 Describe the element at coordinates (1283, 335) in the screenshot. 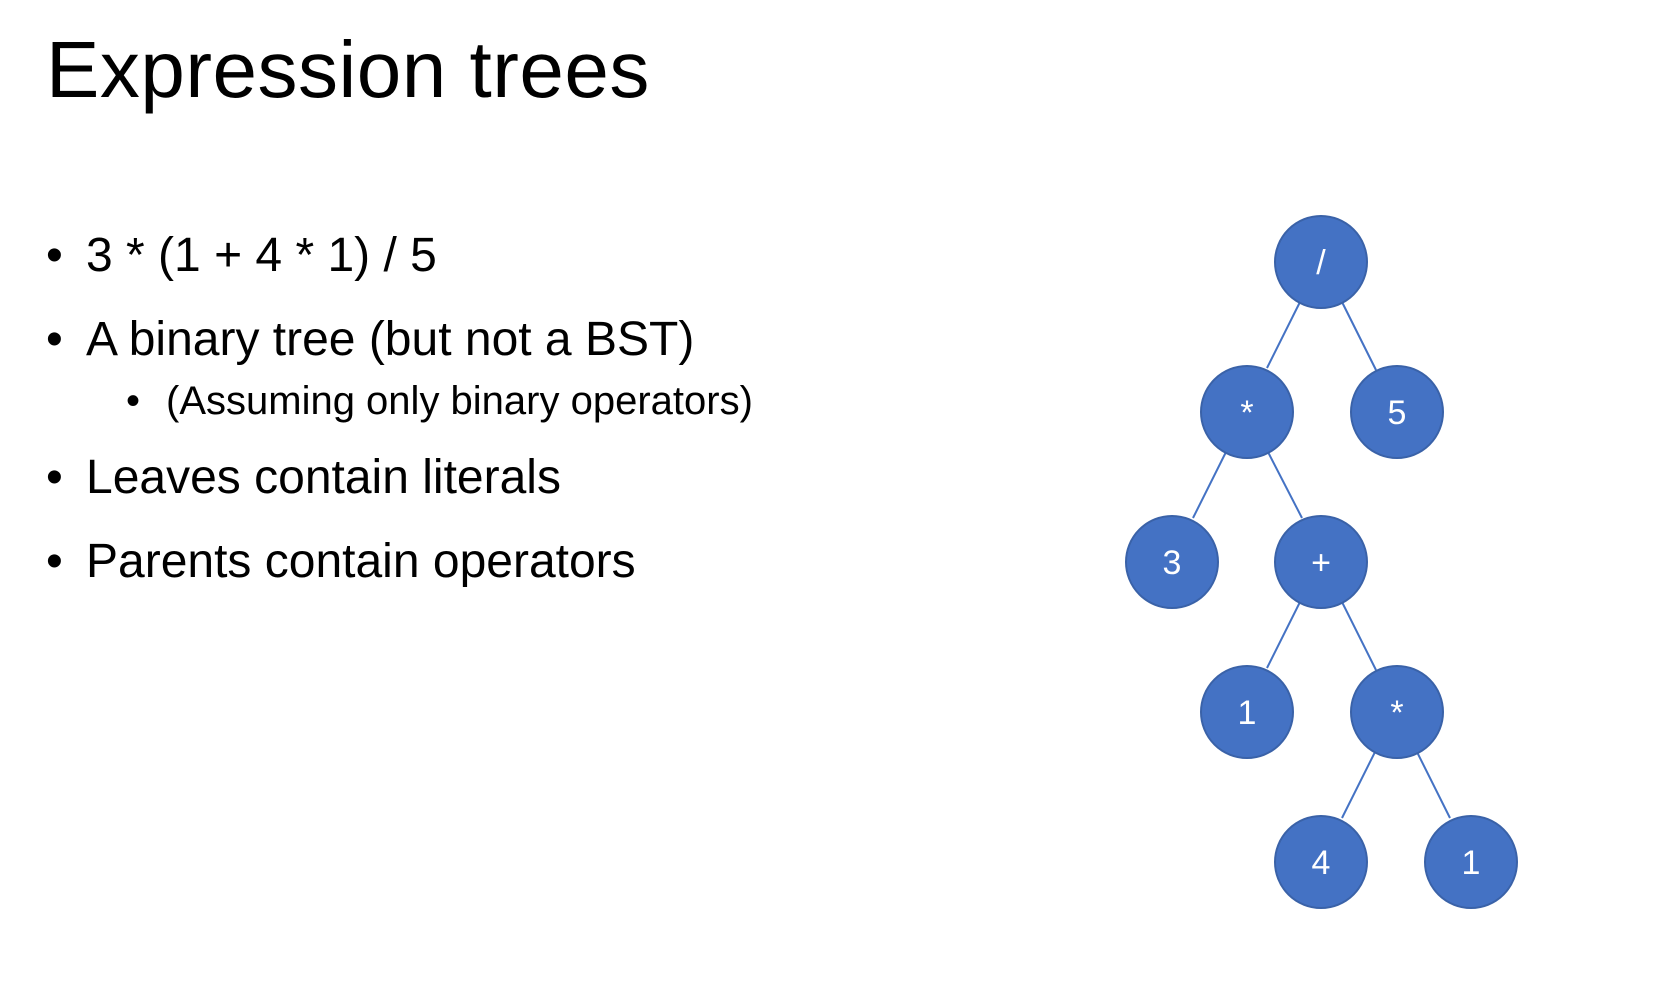

I see `edge-div-to-mul` at that location.